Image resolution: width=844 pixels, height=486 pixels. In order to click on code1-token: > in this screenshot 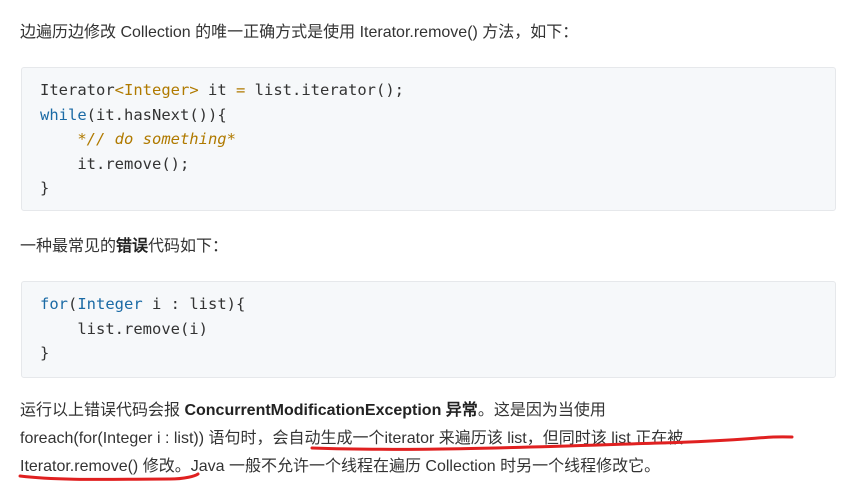, I will do `click(194, 90)`.